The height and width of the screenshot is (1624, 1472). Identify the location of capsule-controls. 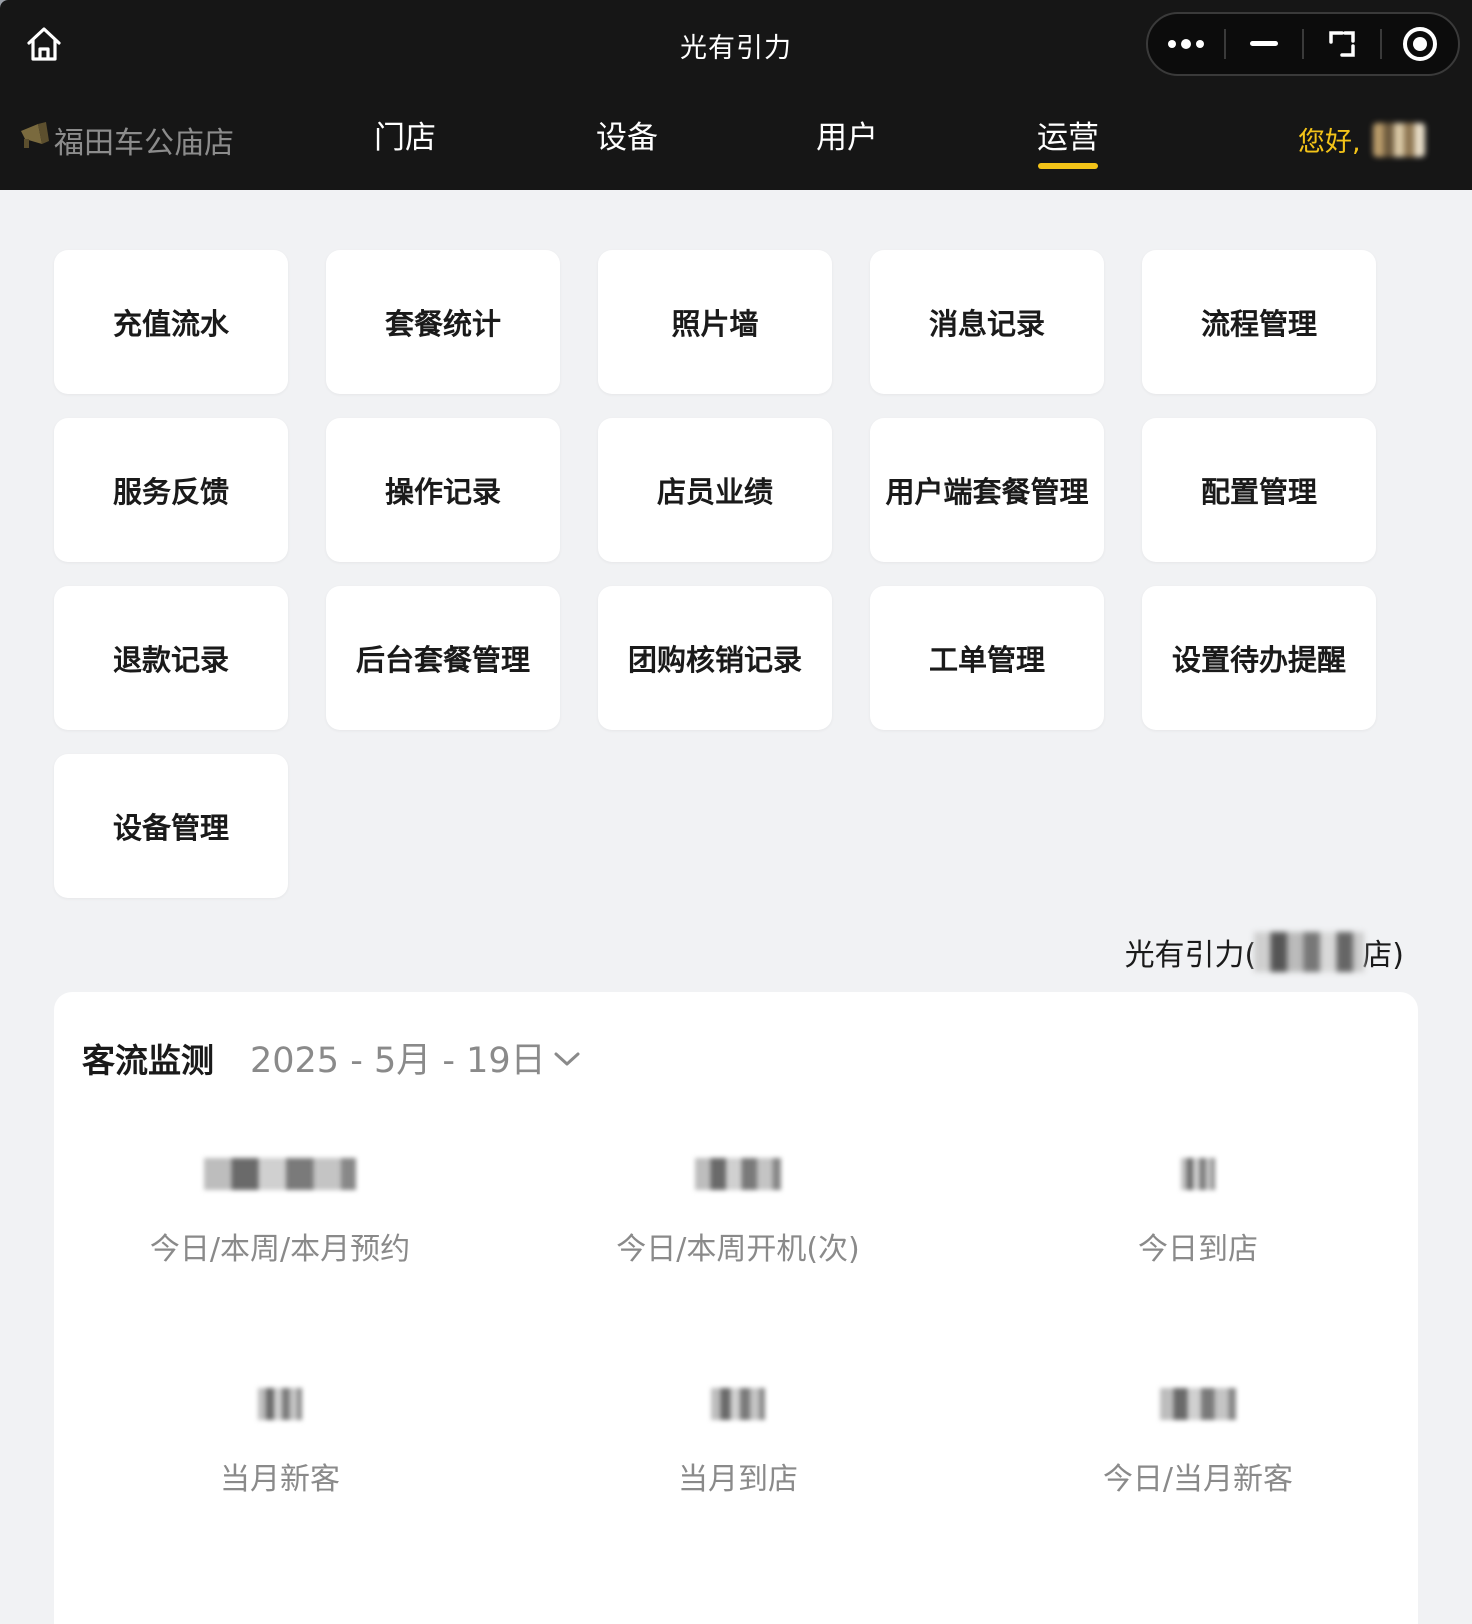
(1303, 44).